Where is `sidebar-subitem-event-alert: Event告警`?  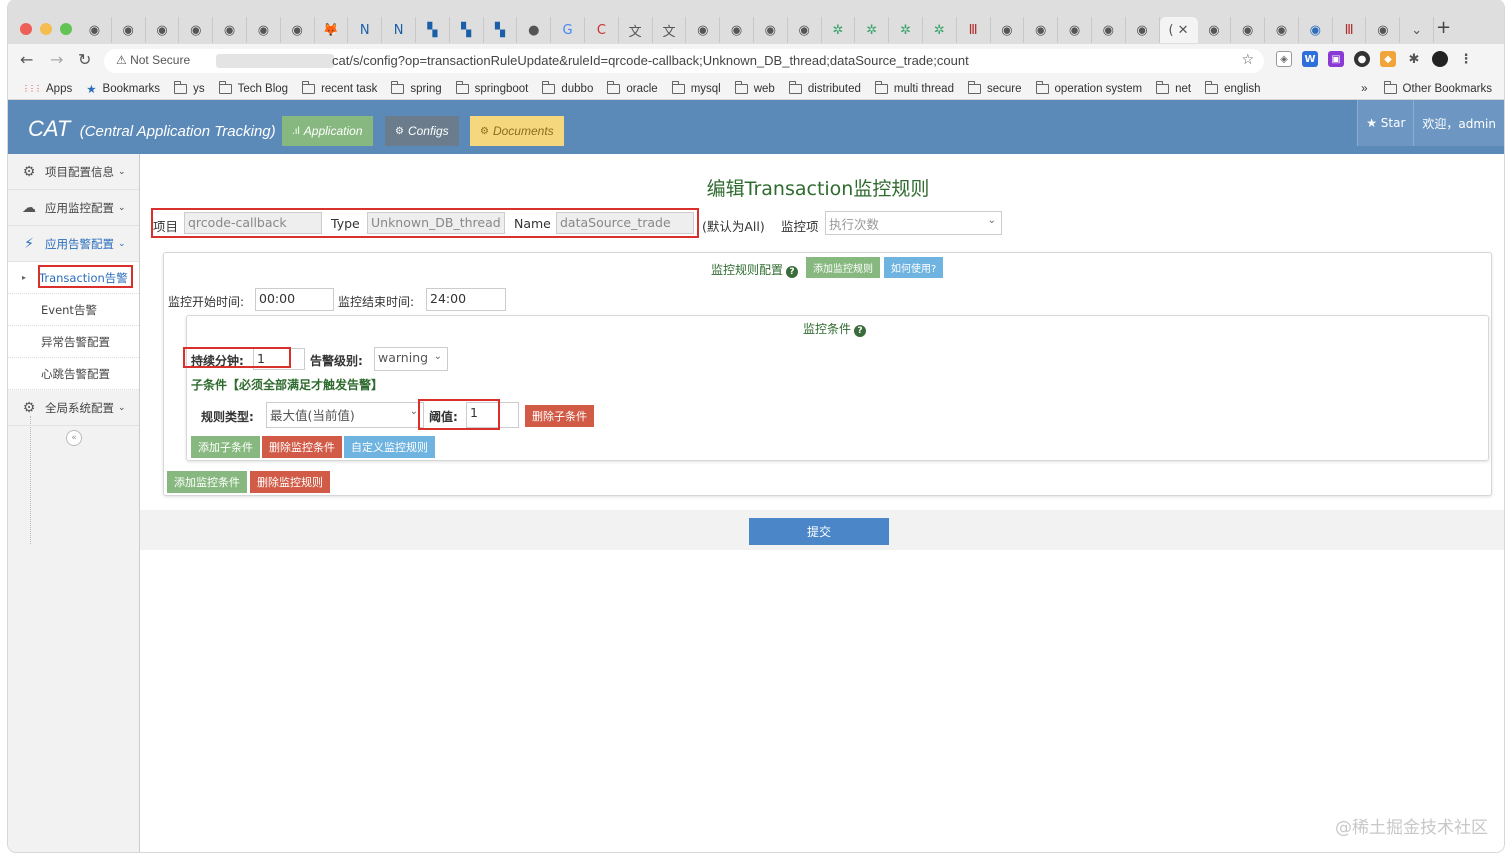 sidebar-subitem-event-alert: Event告警 is located at coordinates (73, 310).